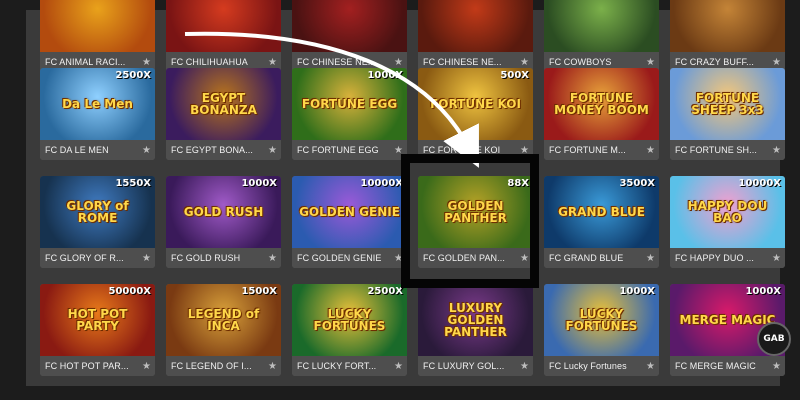 Image resolution: width=800 pixels, height=400 pixels. Describe the element at coordinates (637, 183) in the screenshot. I see `max-multiplier: 3500X` at that location.